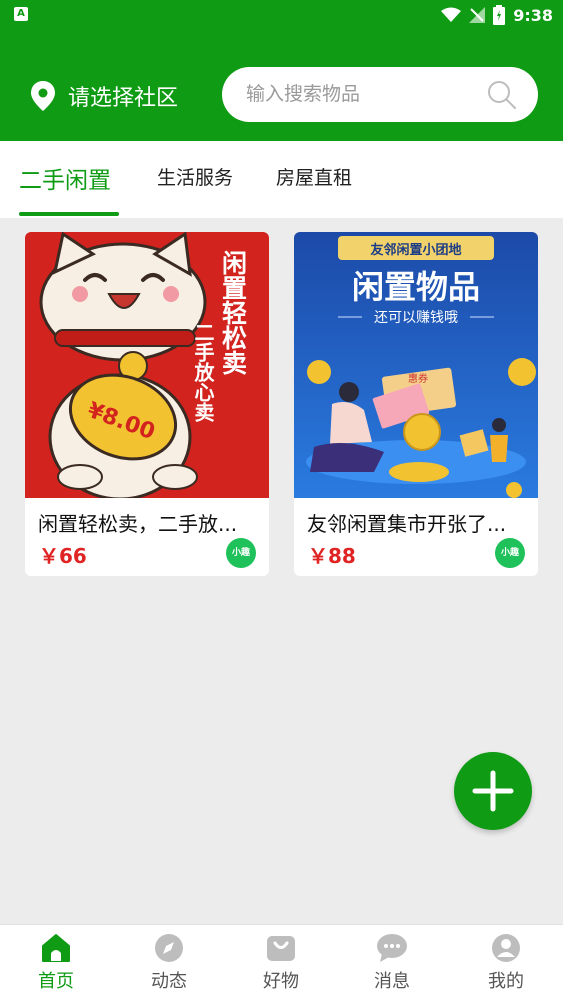 The height and width of the screenshot is (1002, 563). I want to click on listing-card: ¥8.00 闲置轻松卖 二手放心卖 闲置轻松卖，二手放... ￥66 小趣, so click(147, 404).